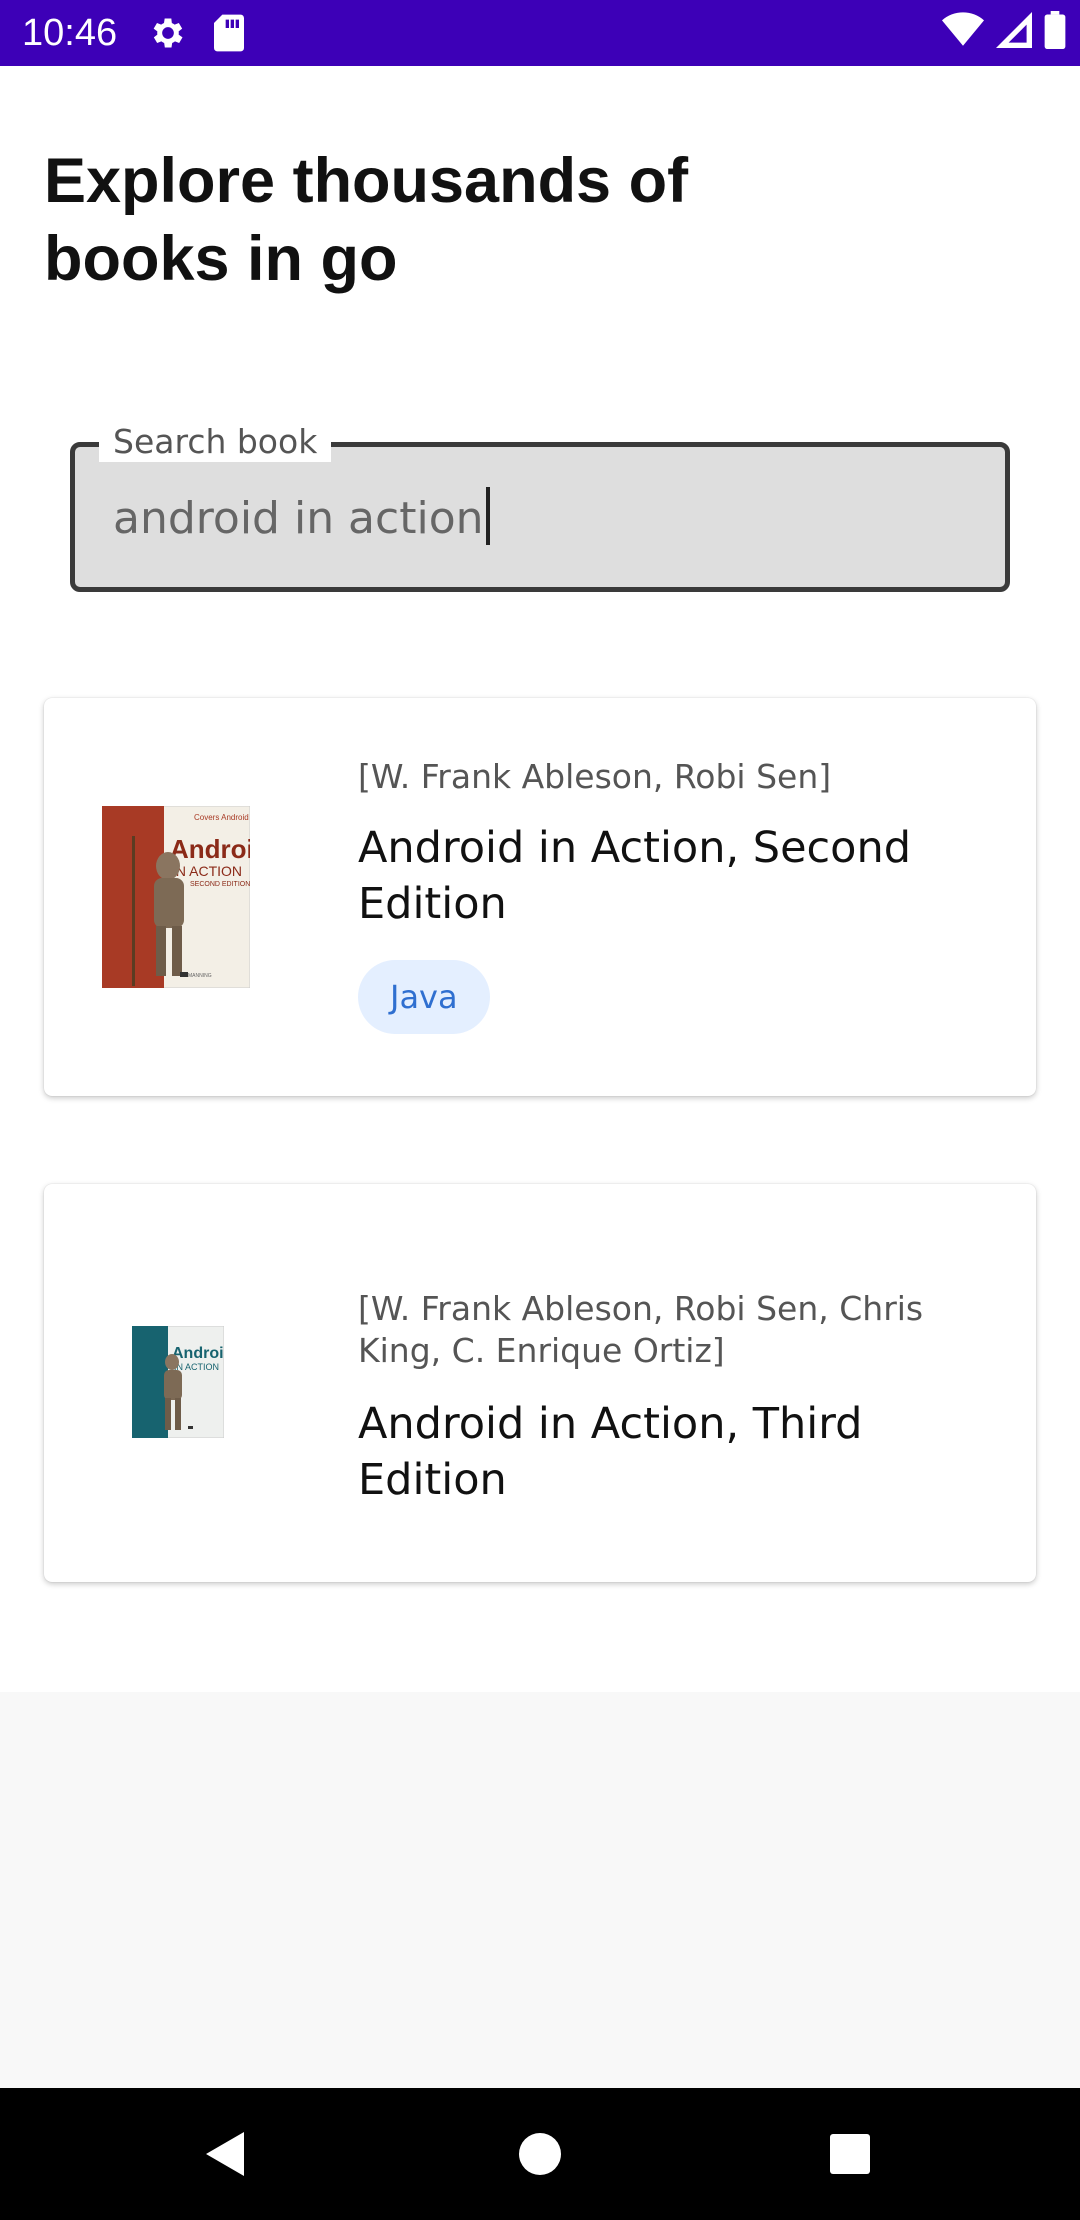  What do you see at coordinates (595, 776) in the screenshot?
I see `book-authors: [W. Frank Ableson, Robi Sen]` at bounding box center [595, 776].